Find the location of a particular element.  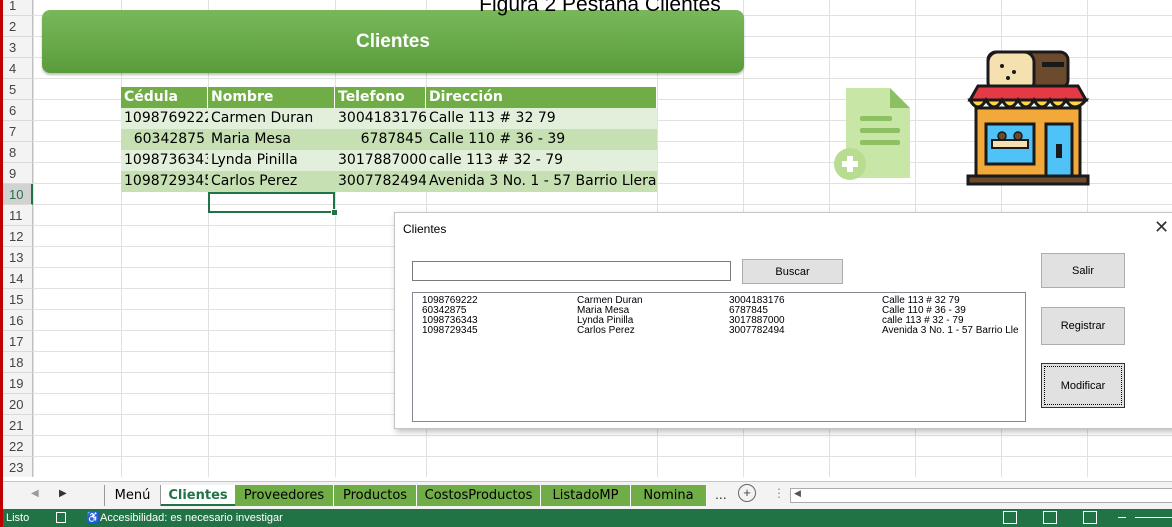

search-input is located at coordinates (571, 271).